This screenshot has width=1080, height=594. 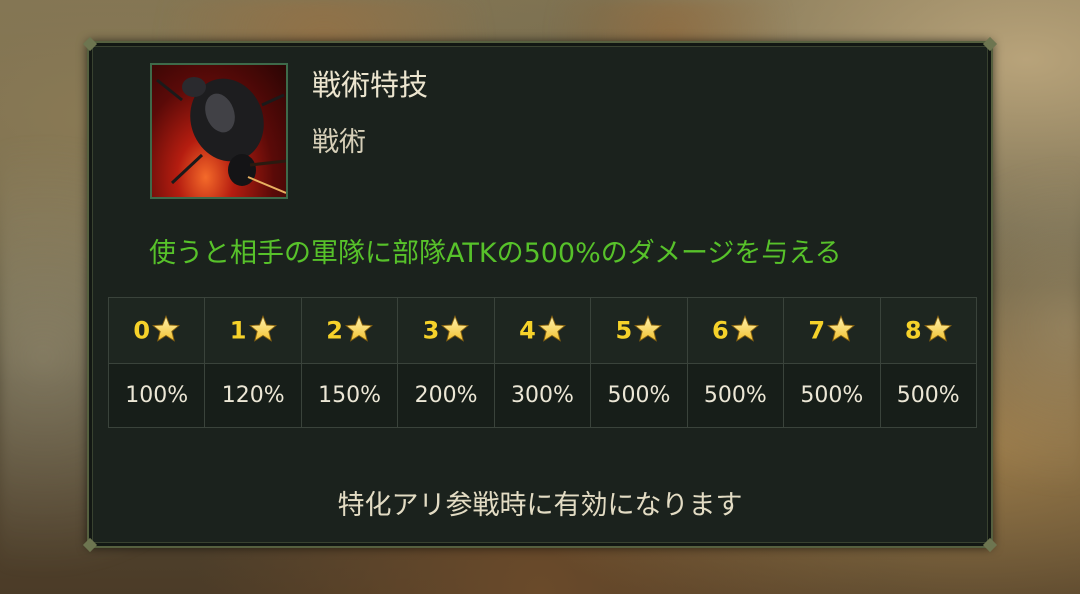 I want to click on skill-description: 使うと相手の軍隊に部隊ATKの500%のダメージを与える, so click(x=495, y=253).